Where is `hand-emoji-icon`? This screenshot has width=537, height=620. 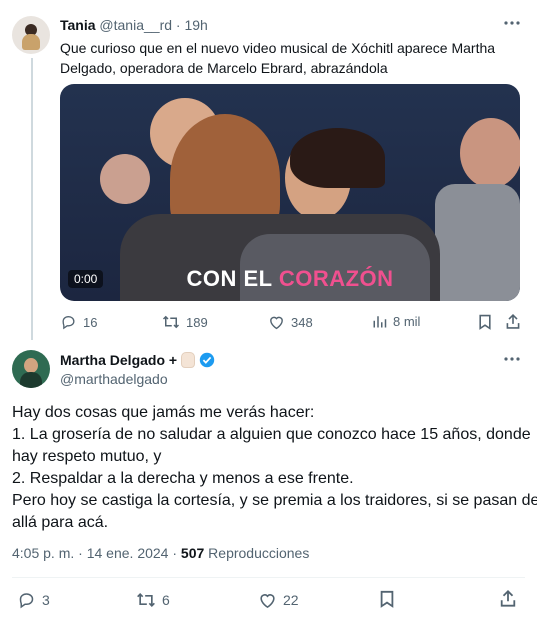
hand-emoji-icon is located at coordinates (188, 360).